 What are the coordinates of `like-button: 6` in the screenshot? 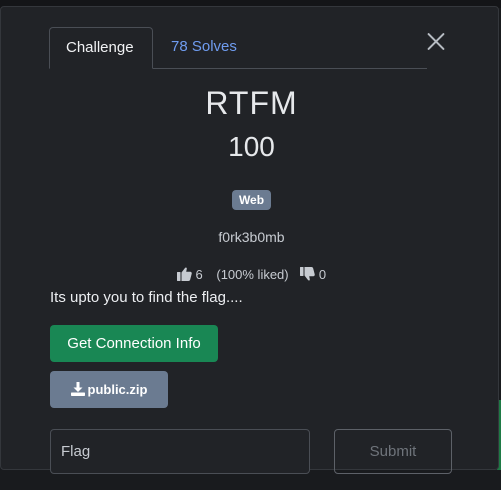 It's located at (189, 275).